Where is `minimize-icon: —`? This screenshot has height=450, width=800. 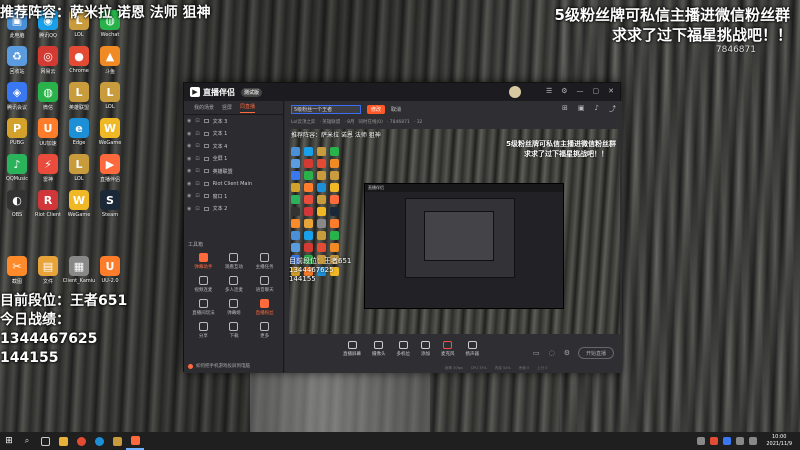 minimize-icon: — is located at coordinates (580, 91).